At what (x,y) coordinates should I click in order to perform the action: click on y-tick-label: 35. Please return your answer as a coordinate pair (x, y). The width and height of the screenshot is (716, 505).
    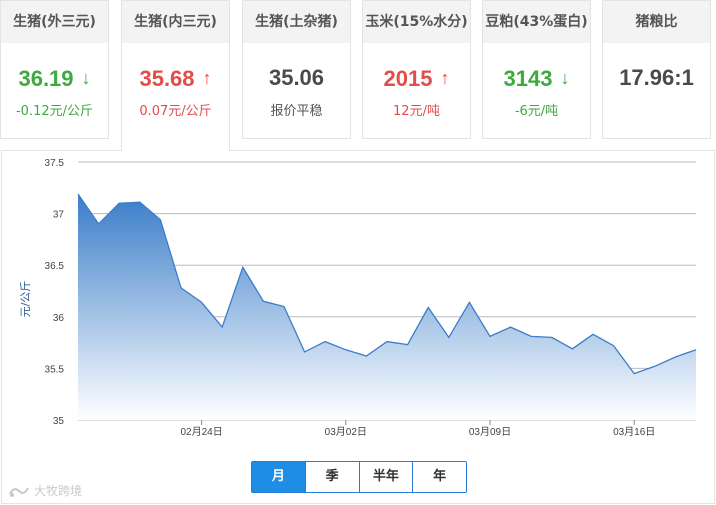
    Looking at the image, I should click on (59, 421).